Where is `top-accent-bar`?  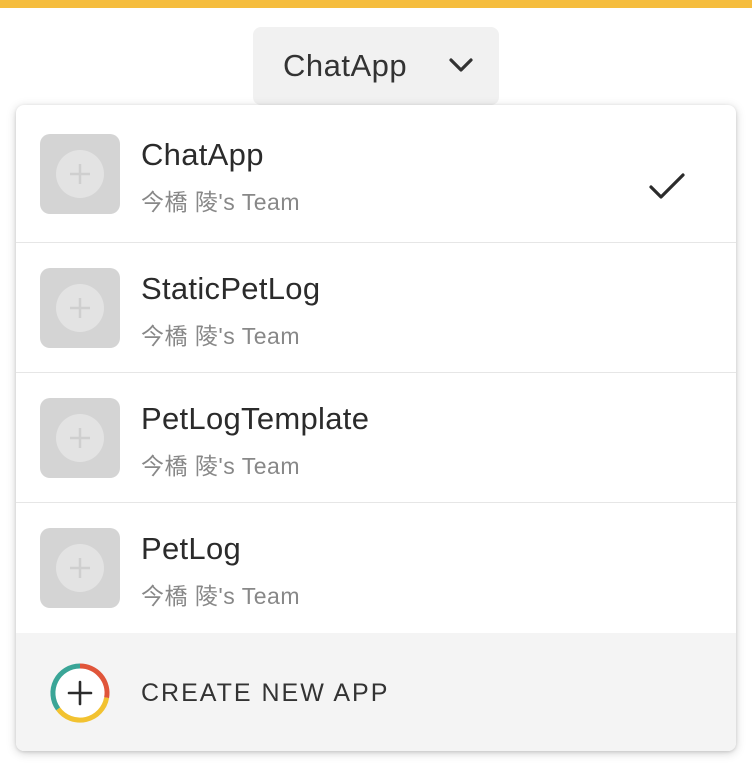 top-accent-bar is located at coordinates (376, 4).